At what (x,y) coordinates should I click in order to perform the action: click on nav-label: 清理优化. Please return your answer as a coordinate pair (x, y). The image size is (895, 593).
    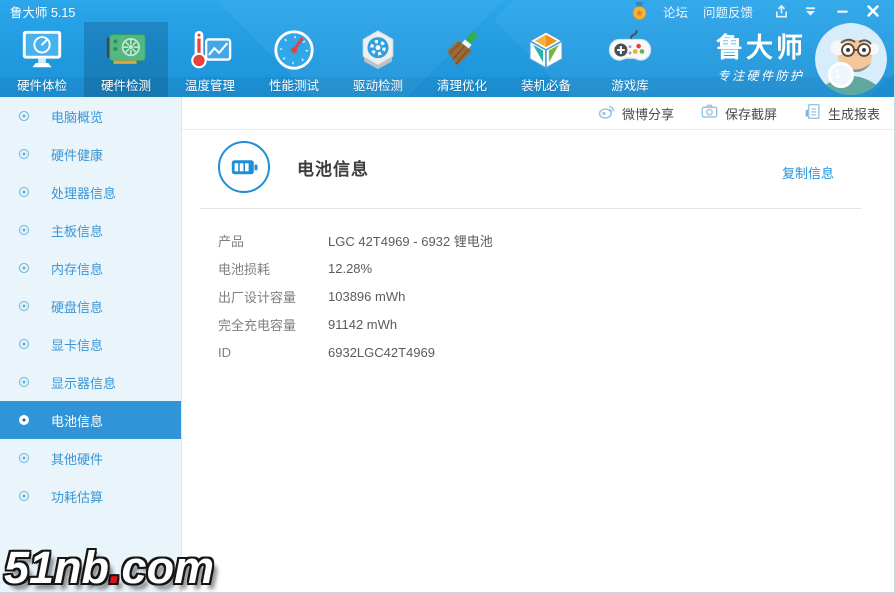
    Looking at the image, I should click on (461, 86).